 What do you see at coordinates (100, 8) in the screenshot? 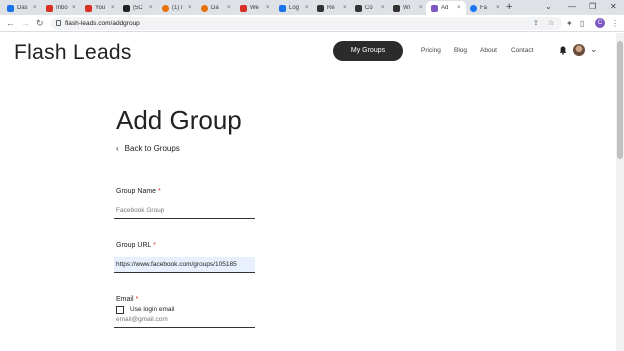
I see `browser-tab: You ×` at bounding box center [100, 8].